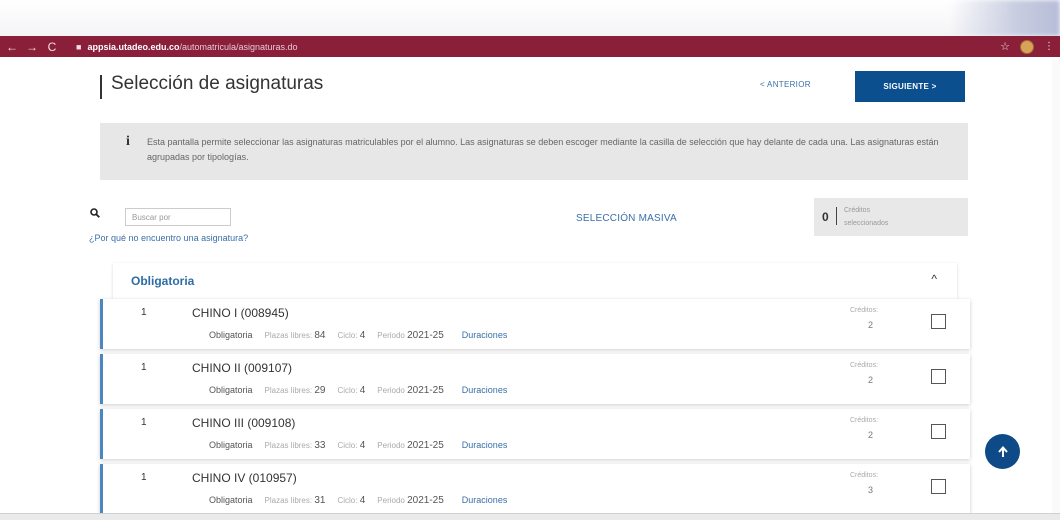 Image resolution: width=1060 pixels, height=520 pixels. Describe the element at coordinates (871, 490) in the screenshot. I see `course-credits-value: 3` at that location.